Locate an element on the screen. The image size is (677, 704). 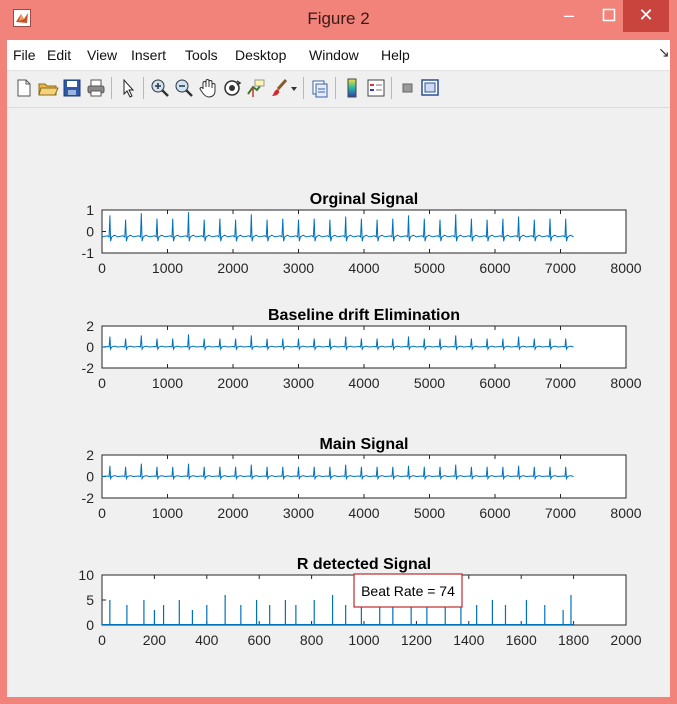
hide-plot-tools-icon is located at coordinates (408, 88).